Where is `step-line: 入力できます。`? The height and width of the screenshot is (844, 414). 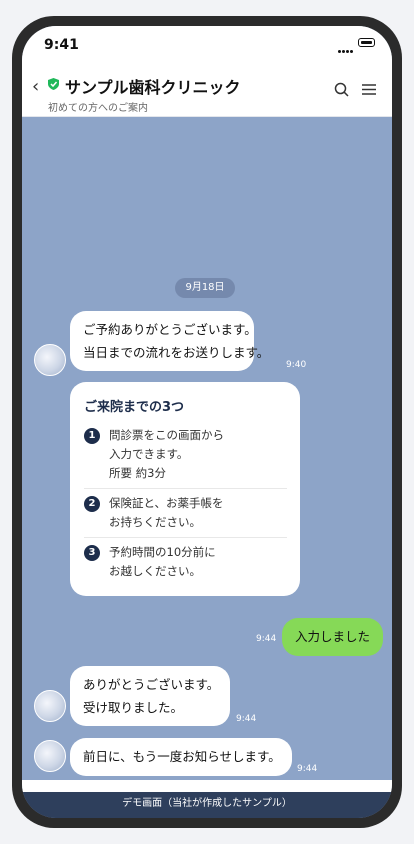
step-line: 入力できます。 is located at coordinates (149, 454).